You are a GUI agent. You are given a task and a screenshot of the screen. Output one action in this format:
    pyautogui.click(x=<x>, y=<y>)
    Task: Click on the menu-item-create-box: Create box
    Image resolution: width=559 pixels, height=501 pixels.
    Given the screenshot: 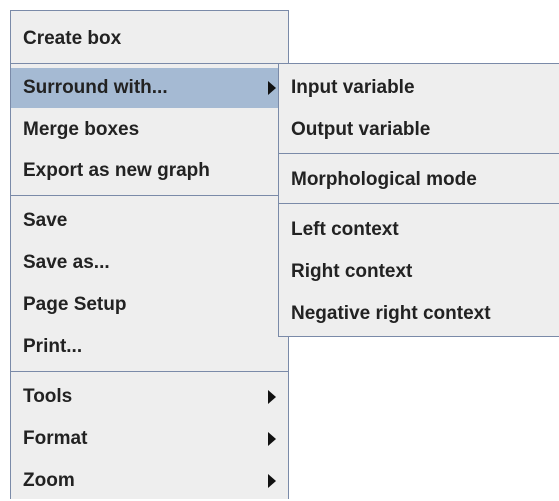 What is the action you would take?
    pyautogui.click(x=149, y=39)
    